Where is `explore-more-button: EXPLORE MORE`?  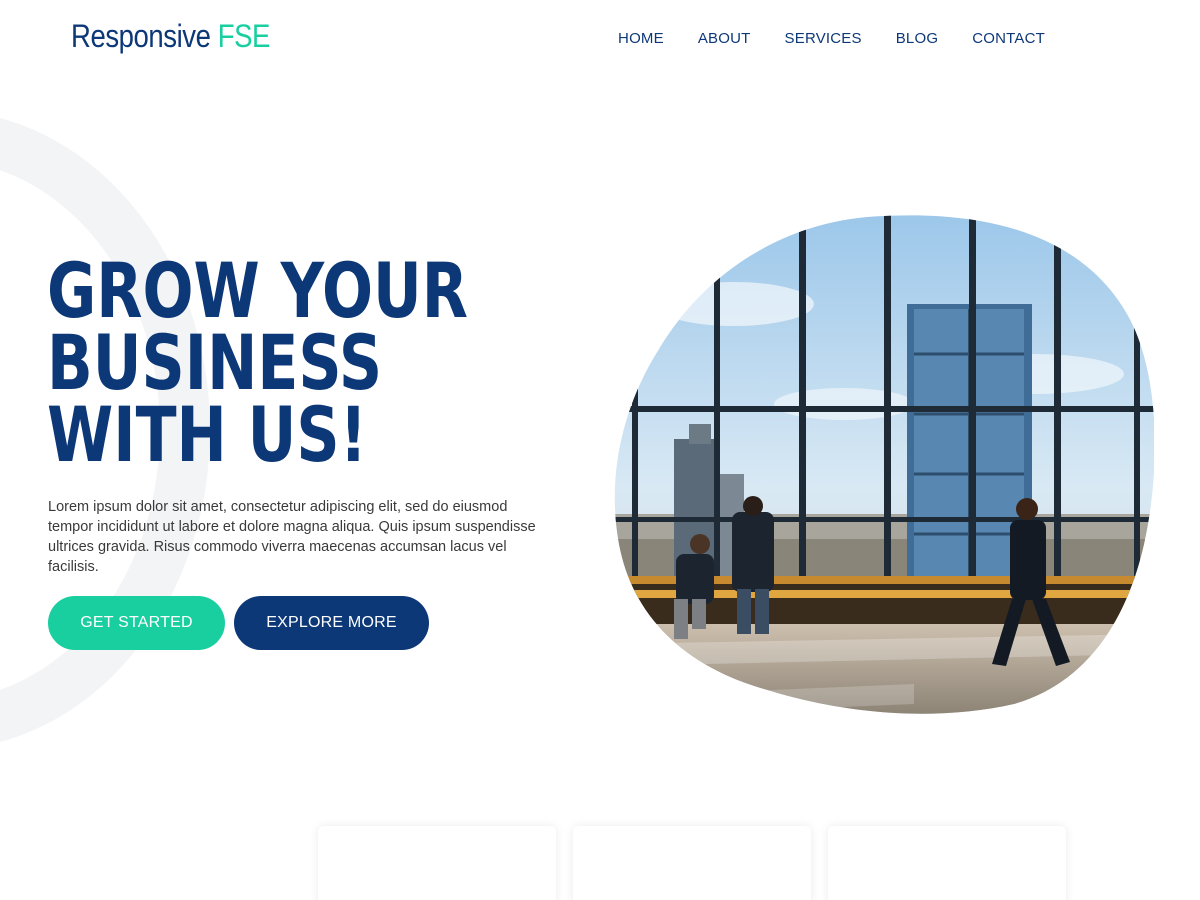 explore-more-button: EXPLORE MORE is located at coordinates (331, 623).